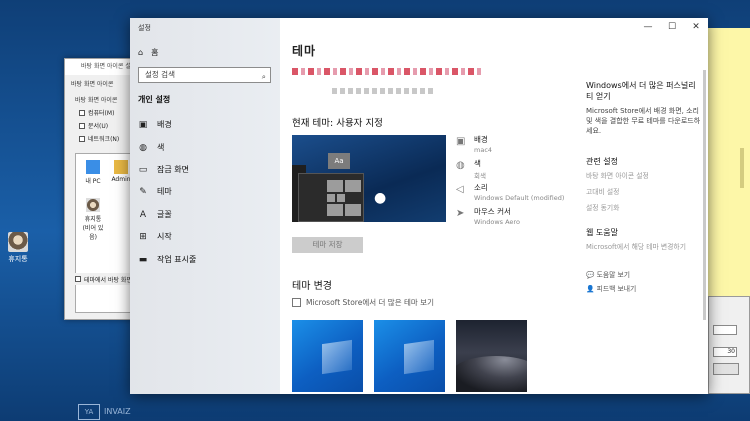  Describe the element at coordinates (89, 411) in the screenshot. I see `logo-mark: YA` at that location.